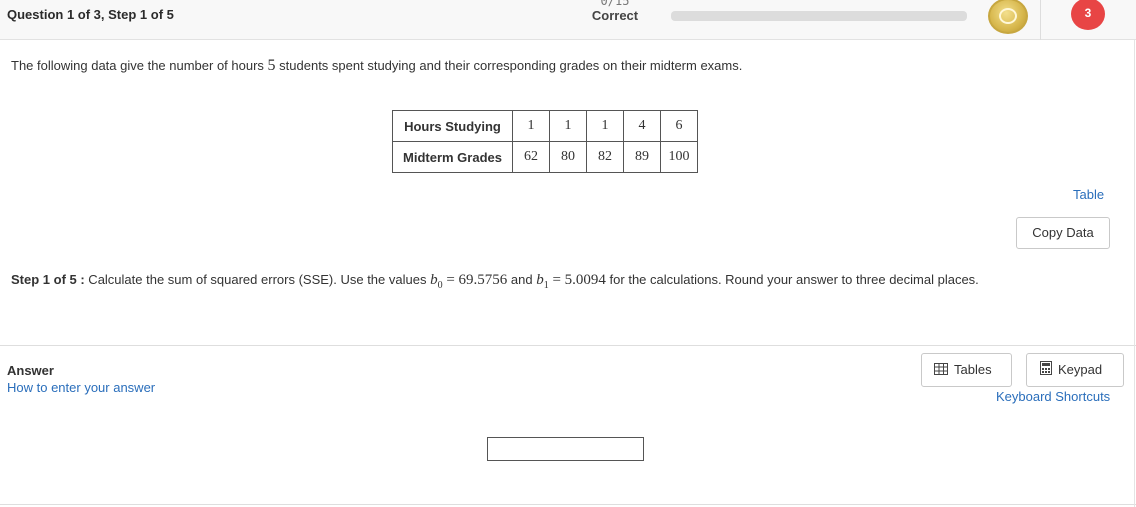 The height and width of the screenshot is (507, 1136). Describe the element at coordinates (678, 157) in the screenshot. I see `table-cell: 100` at that location.